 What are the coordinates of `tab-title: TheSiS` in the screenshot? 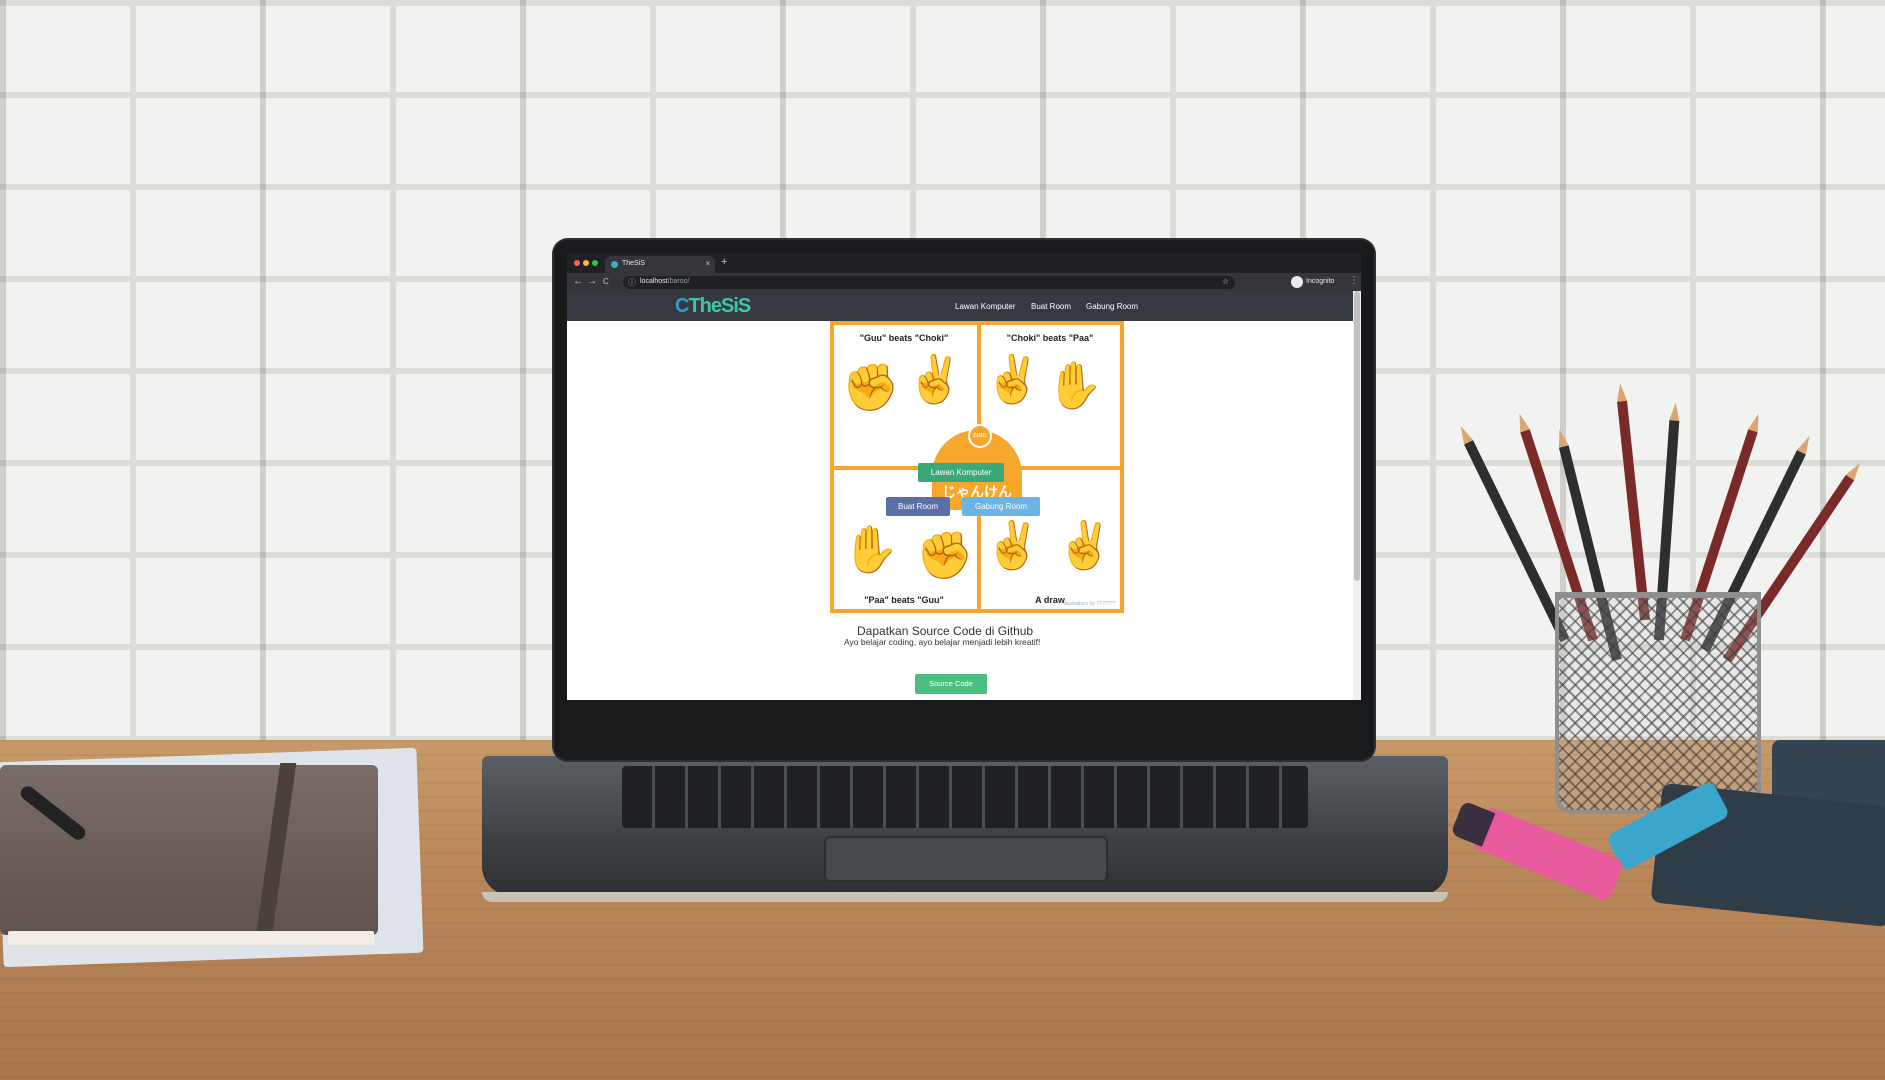 It's located at (633, 263).